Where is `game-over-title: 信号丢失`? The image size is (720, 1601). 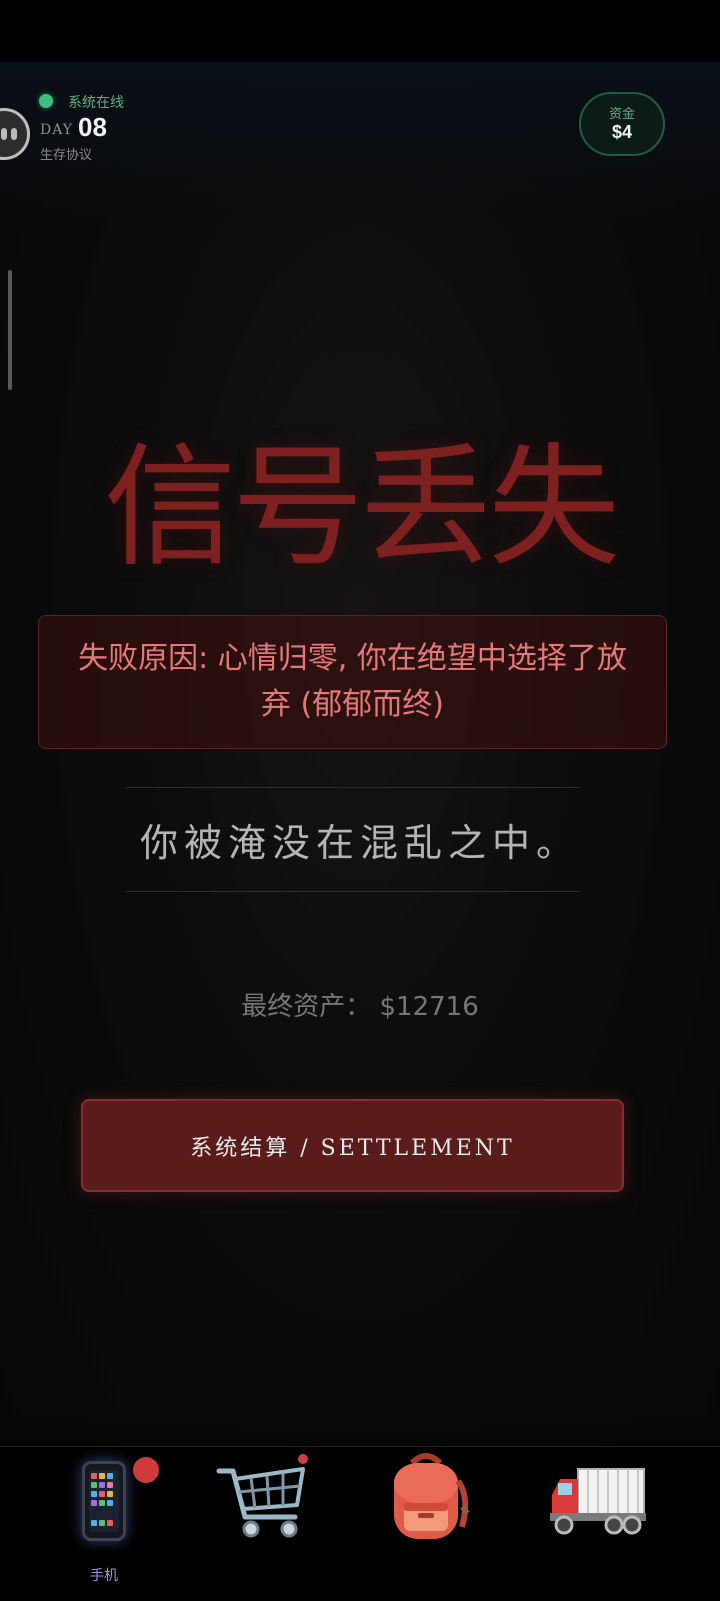
game-over-title: 信号丢失 is located at coordinates (362, 508).